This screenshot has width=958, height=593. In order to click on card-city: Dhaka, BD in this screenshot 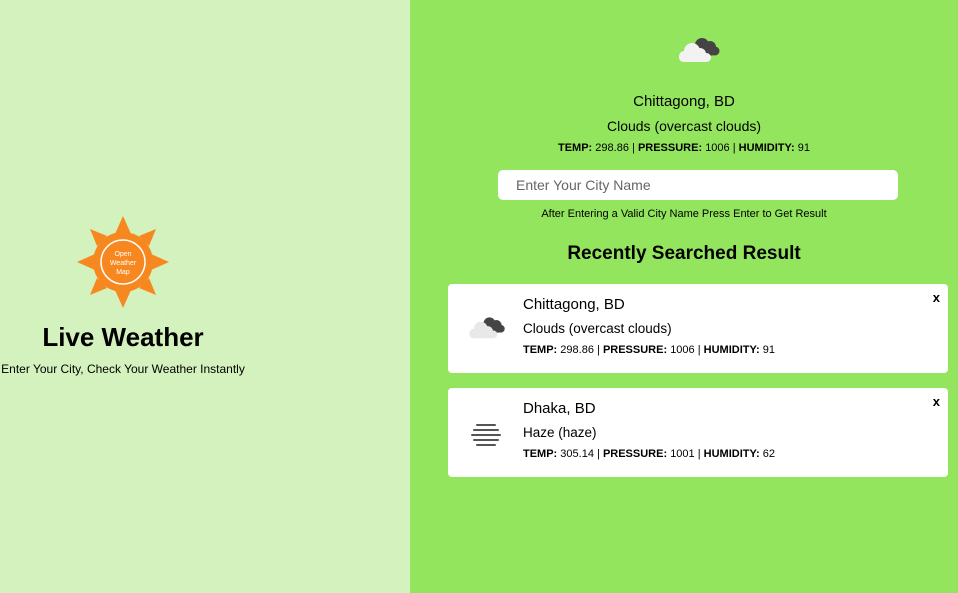, I will do `click(559, 408)`.